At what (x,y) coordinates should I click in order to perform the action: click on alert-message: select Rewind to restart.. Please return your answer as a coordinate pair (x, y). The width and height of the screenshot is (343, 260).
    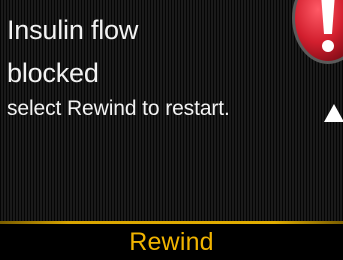
    Looking at the image, I should click on (118, 108).